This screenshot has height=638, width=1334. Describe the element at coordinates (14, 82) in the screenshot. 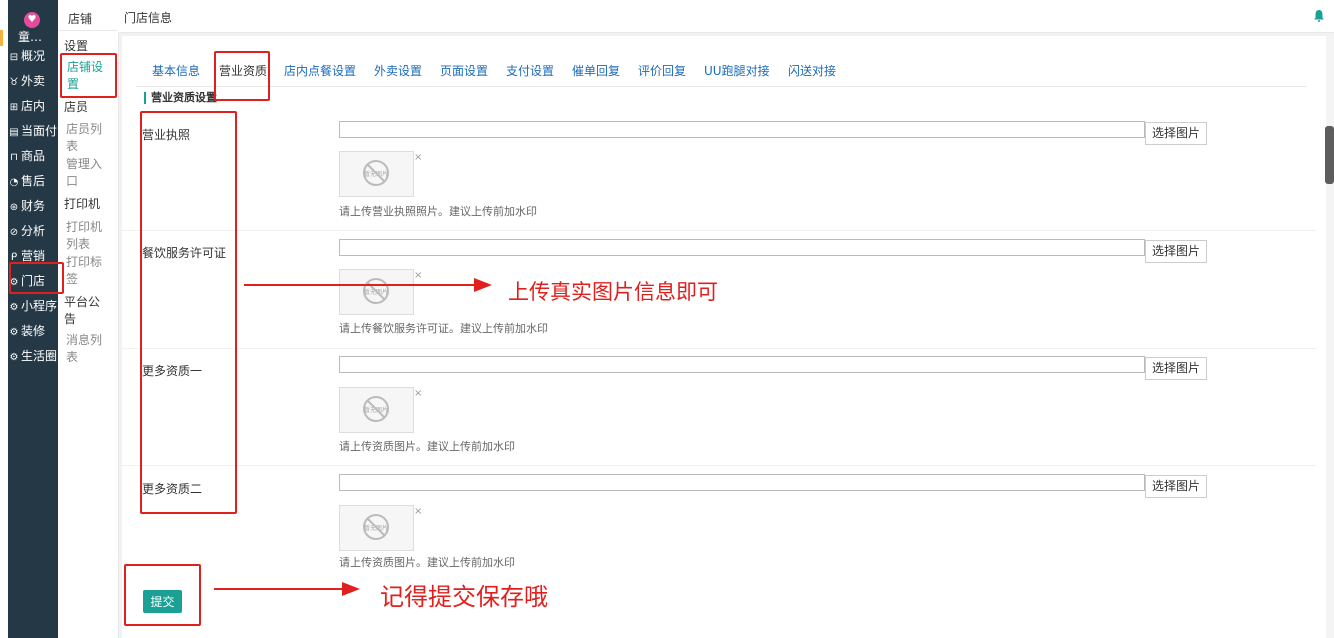

I see `takeout-icon: ♉` at that location.